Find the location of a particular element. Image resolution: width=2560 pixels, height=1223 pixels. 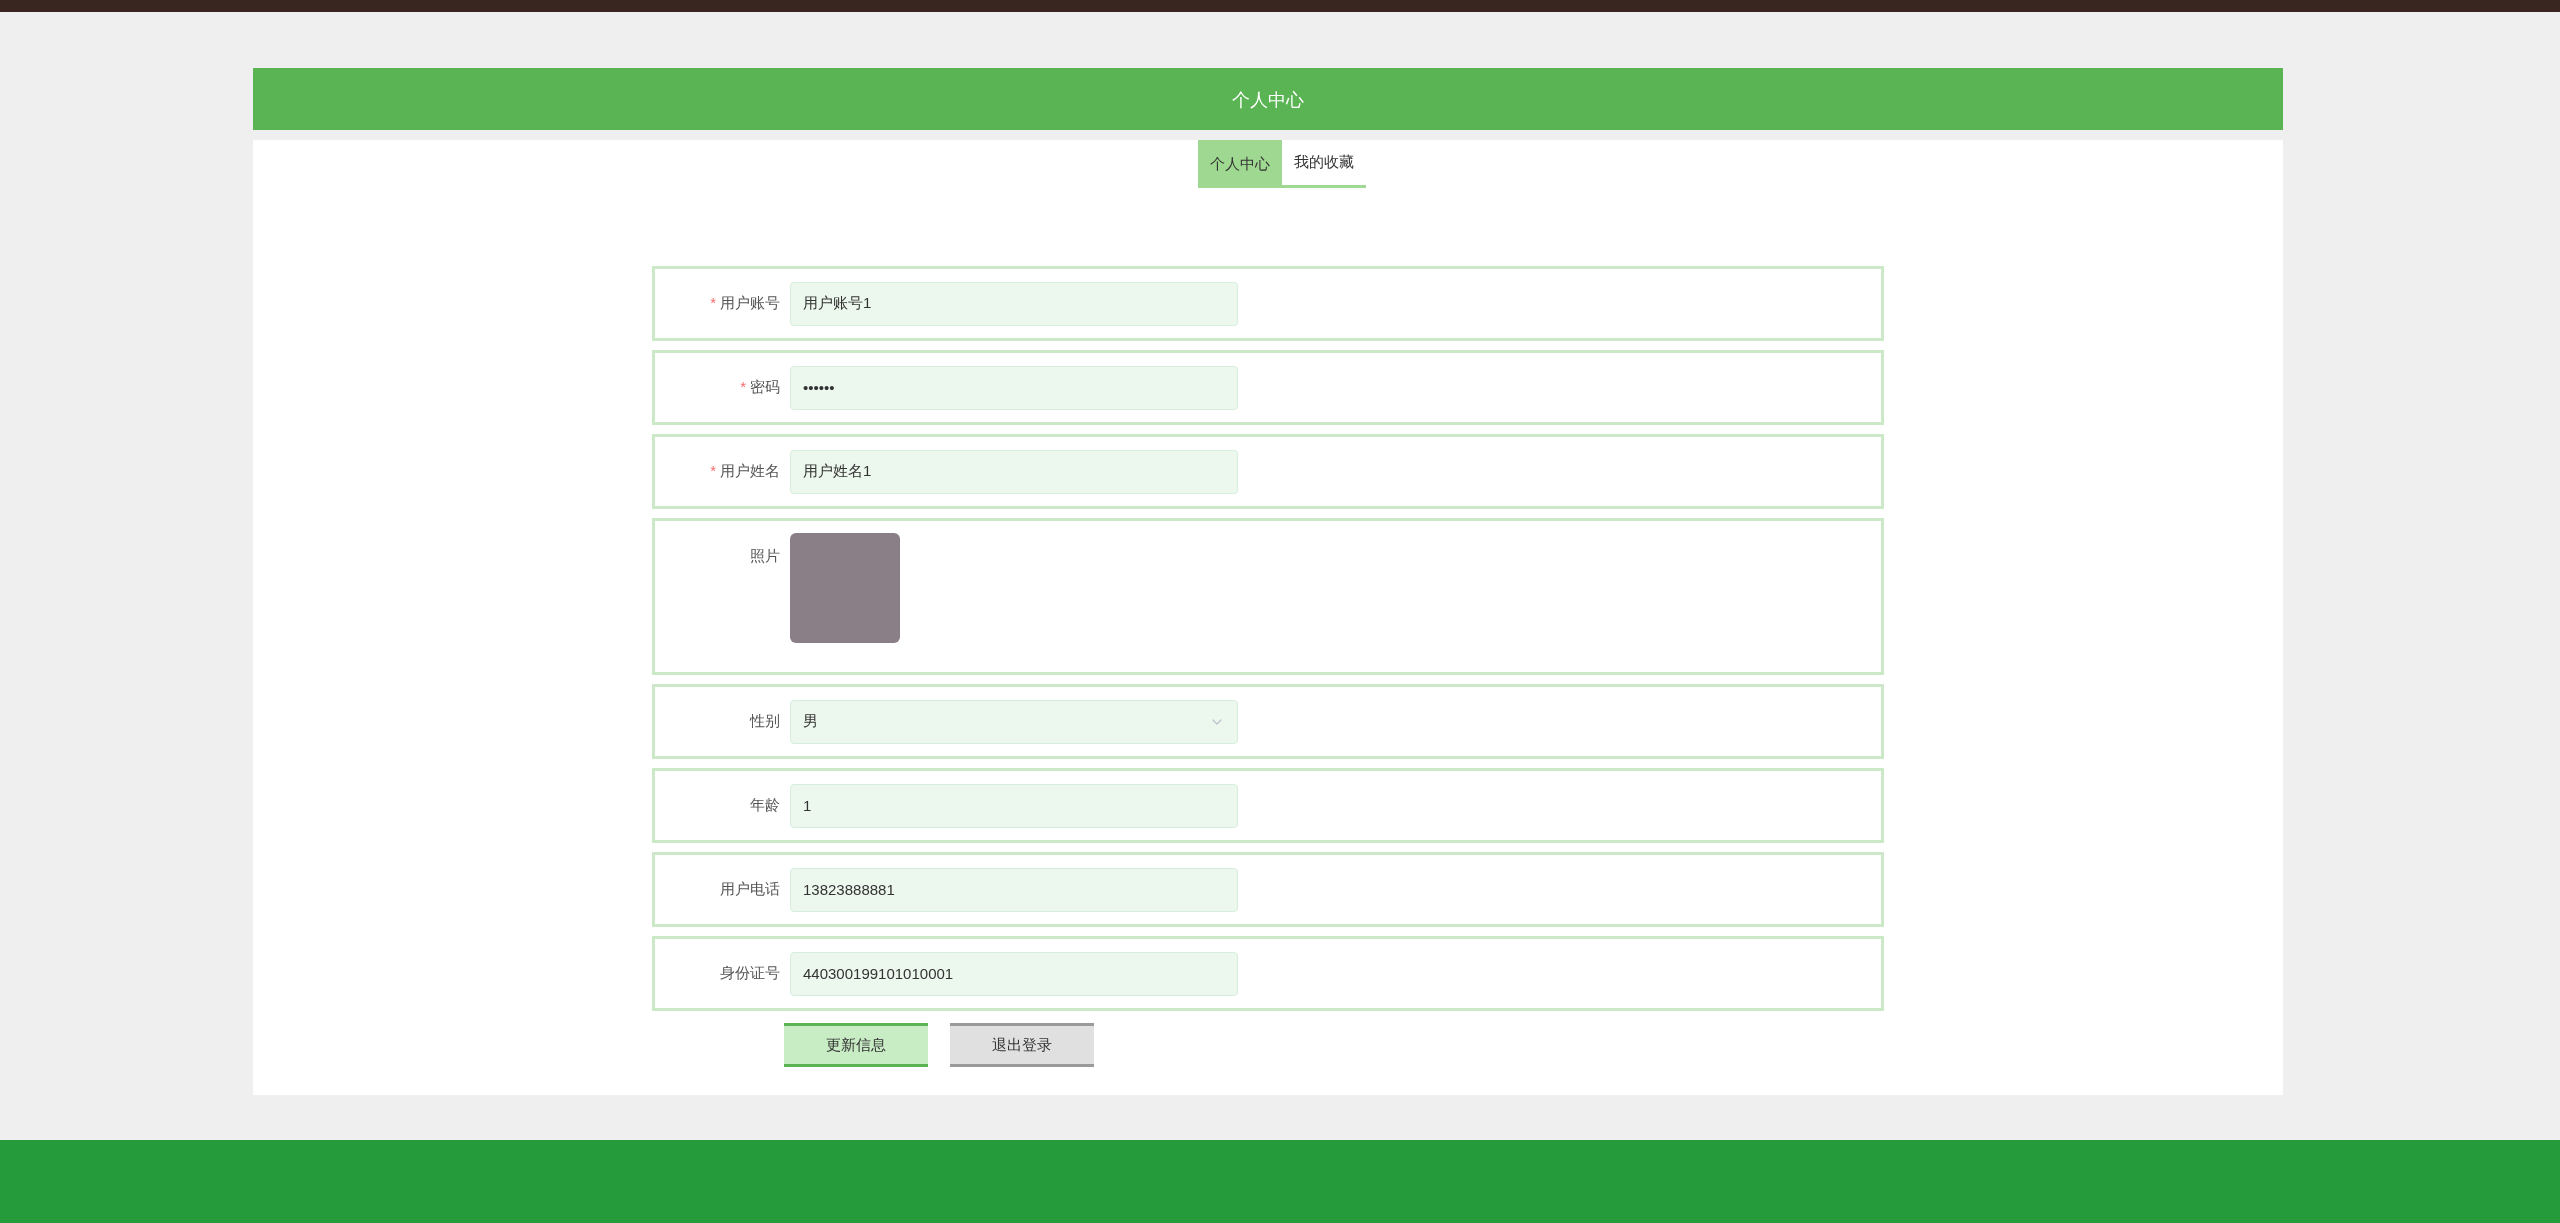

tab: 个人中心 is located at coordinates (1240, 164).